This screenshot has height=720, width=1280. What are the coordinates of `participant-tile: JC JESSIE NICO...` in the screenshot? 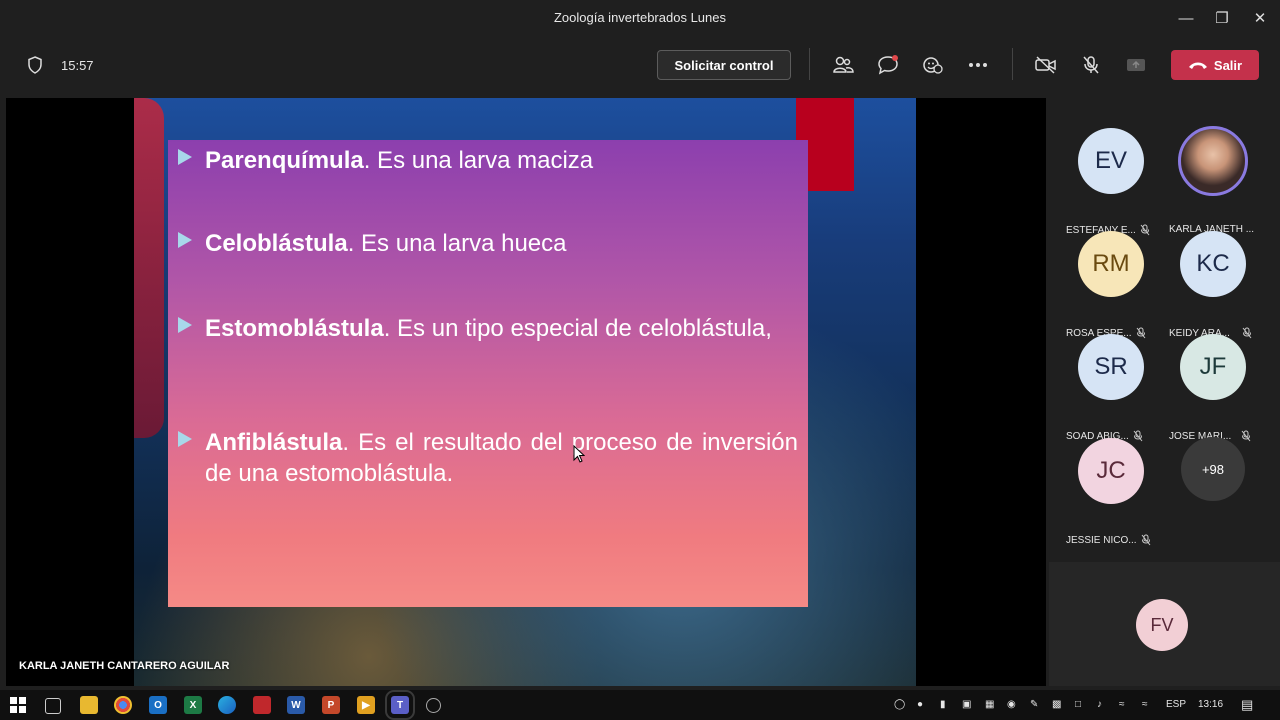 It's located at (1111, 488).